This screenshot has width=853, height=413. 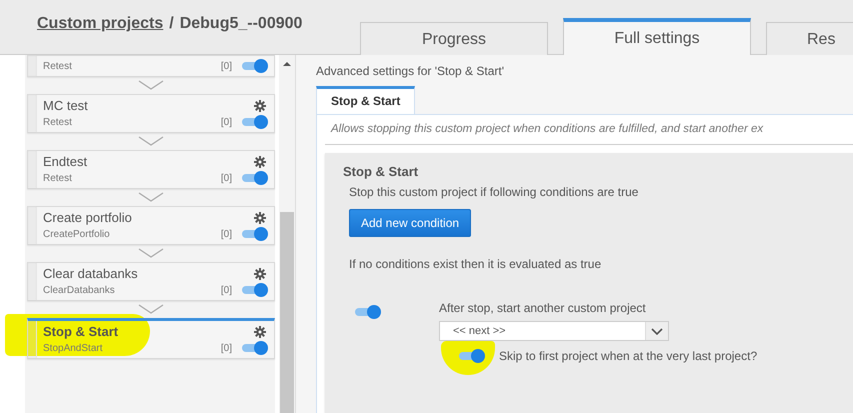 I want to click on project-card: Retest [0], so click(x=151, y=66).